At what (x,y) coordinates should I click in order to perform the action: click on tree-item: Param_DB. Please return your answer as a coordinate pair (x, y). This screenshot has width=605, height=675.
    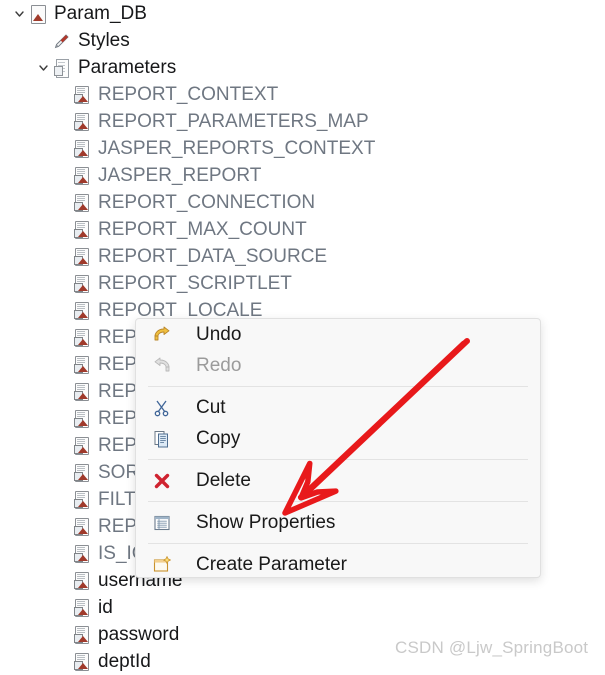
    Looking at the image, I should click on (75, 13).